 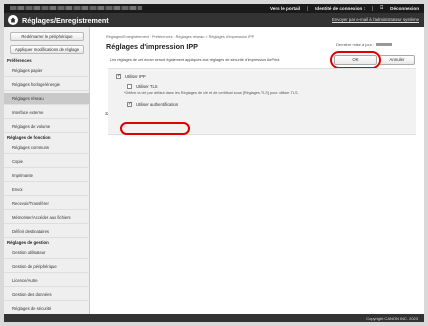 What do you see at coordinates (47, 127) in the screenshot?
I see `sidebar-item-volume: Réglages de volume` at bounding box center [47, 127].